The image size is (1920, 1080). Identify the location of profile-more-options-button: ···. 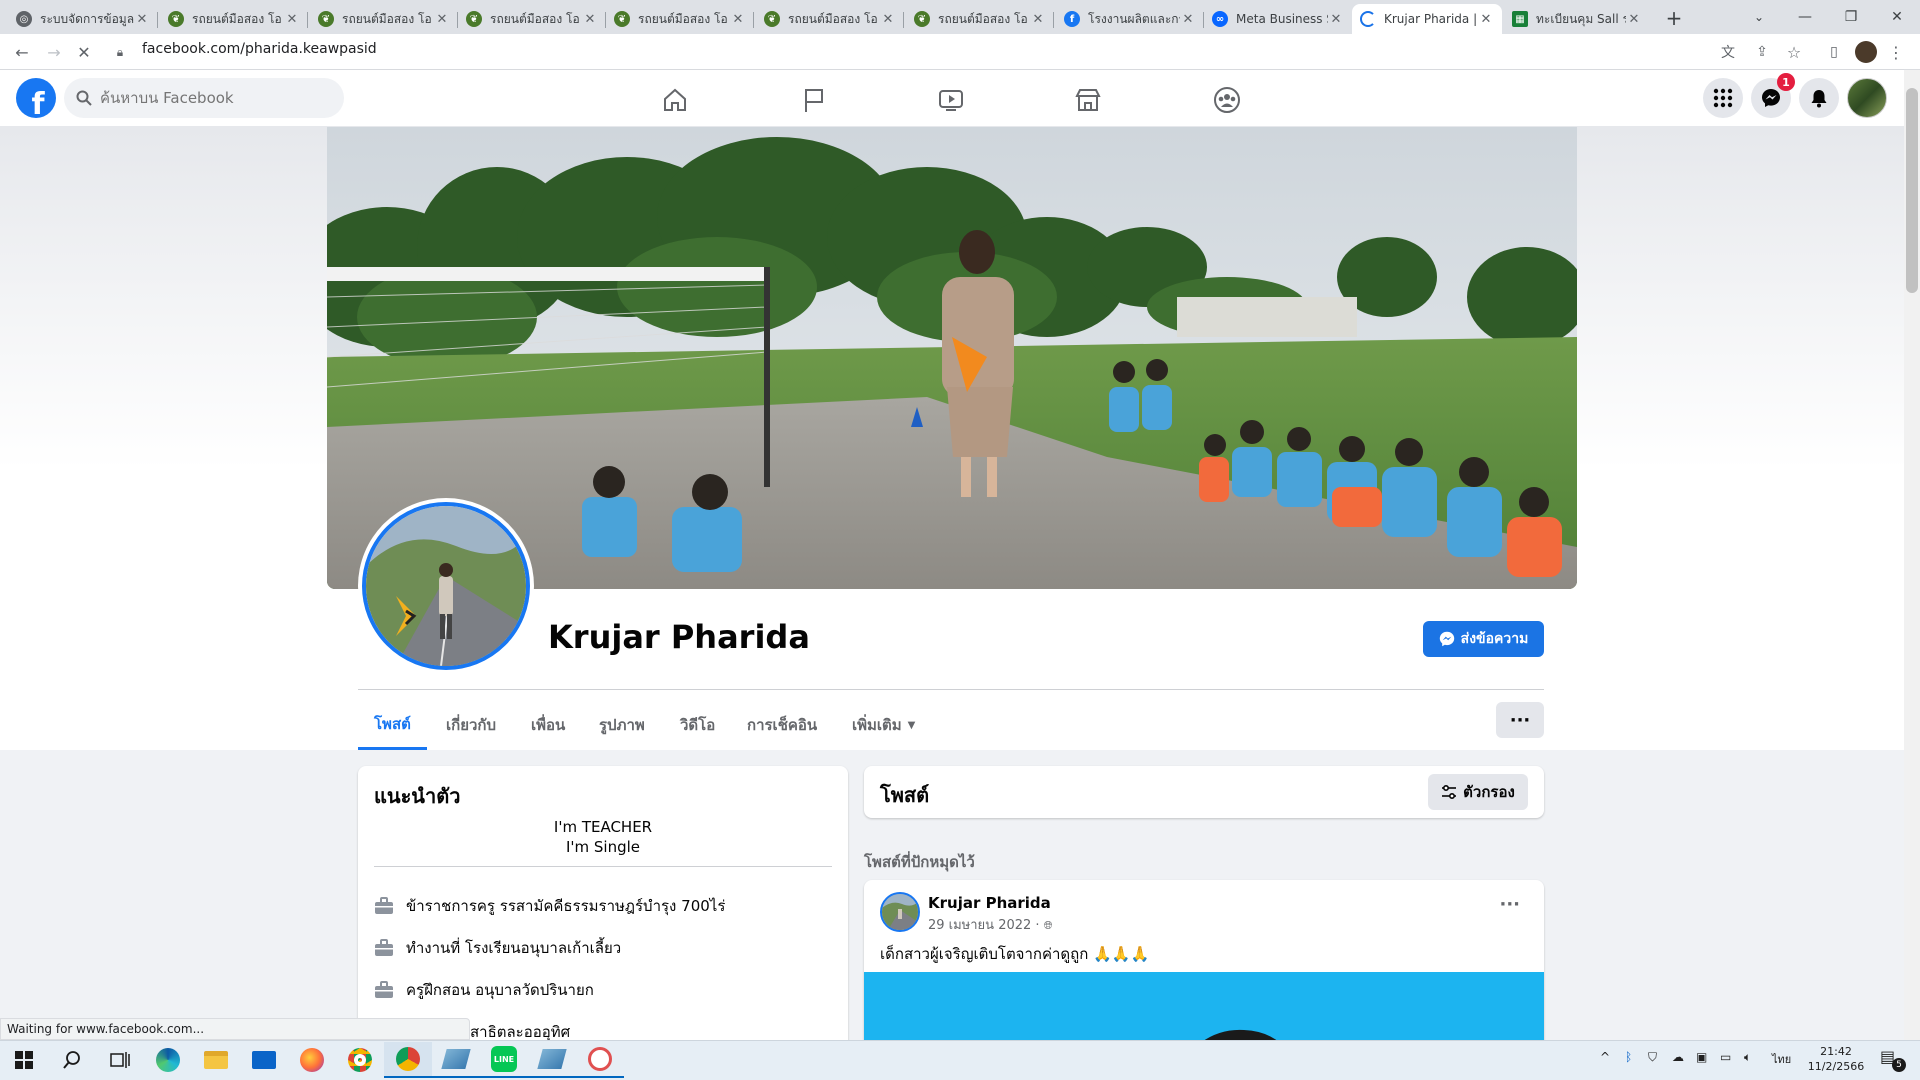
(1520, 720).